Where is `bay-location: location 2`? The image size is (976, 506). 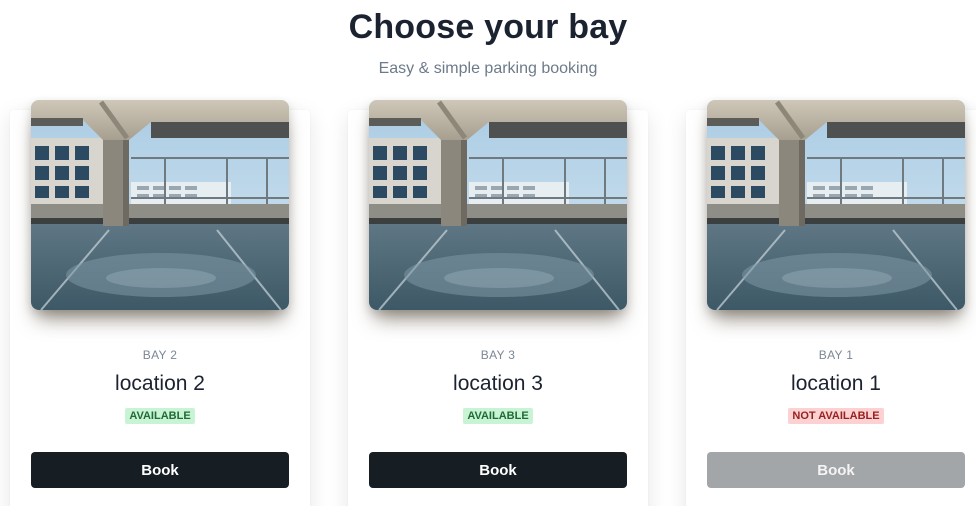 bay-location: location 2 is located at coordinates (160, 383).